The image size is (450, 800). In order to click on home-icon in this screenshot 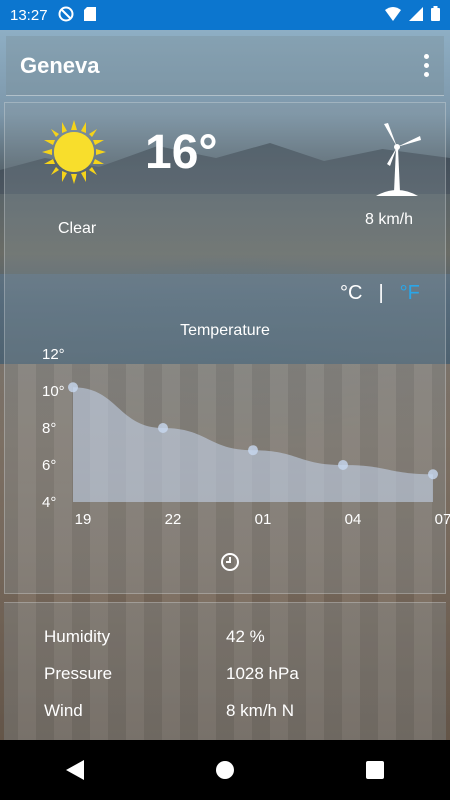, I will do `click(225, 770)`.